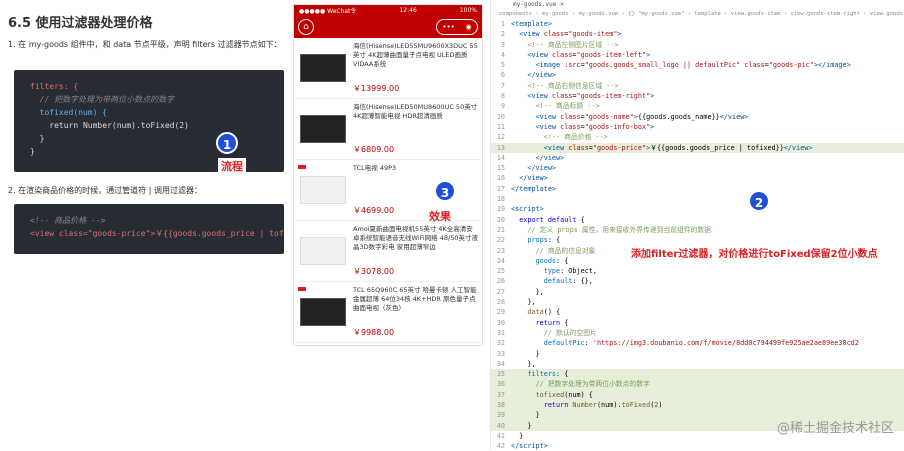 Image resolution: width=904 pixels, height=451 pixels. I want to click on code-line: 19 <script>, so click(520, 209).